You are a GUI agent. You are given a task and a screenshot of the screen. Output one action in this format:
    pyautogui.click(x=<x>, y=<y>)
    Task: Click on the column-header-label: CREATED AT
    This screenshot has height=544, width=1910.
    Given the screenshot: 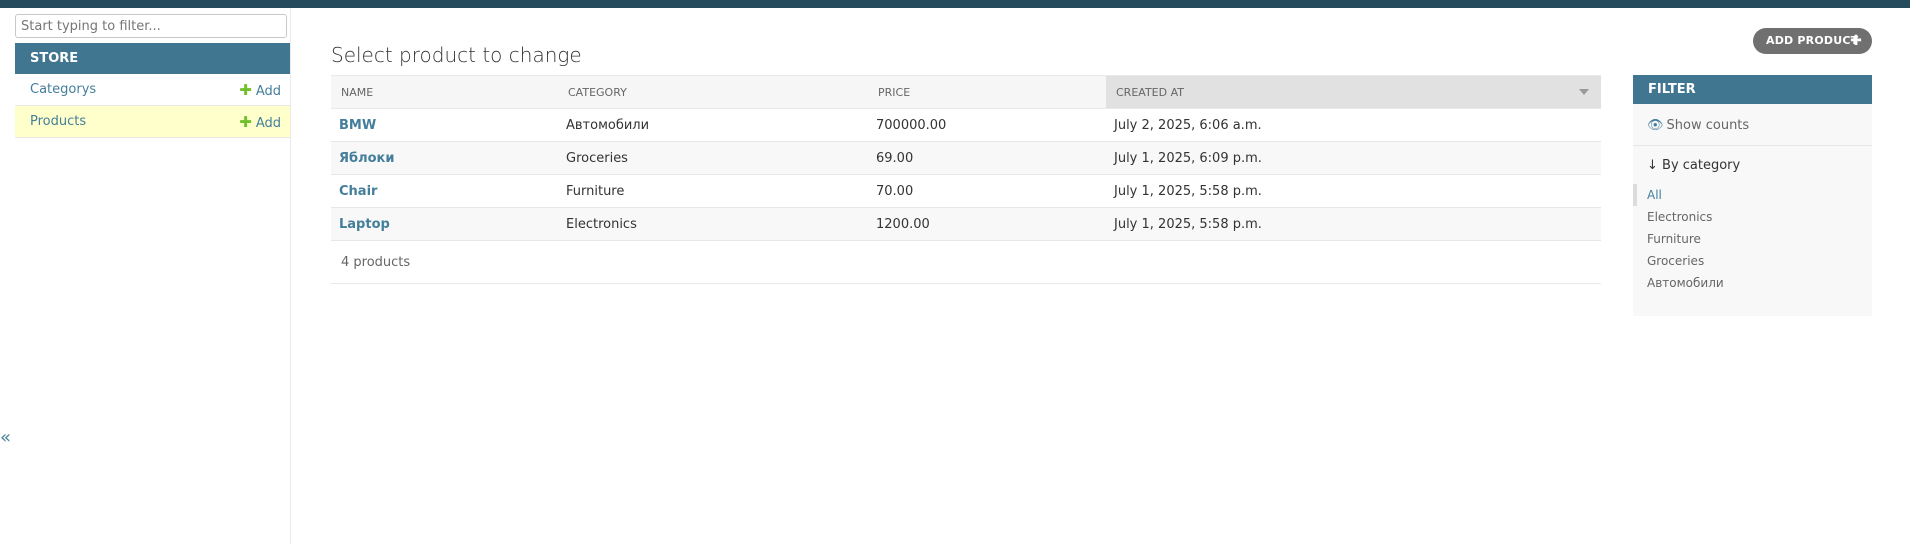 What is the action you would take?
    pyautogui.click(x=1150, y=92)
    